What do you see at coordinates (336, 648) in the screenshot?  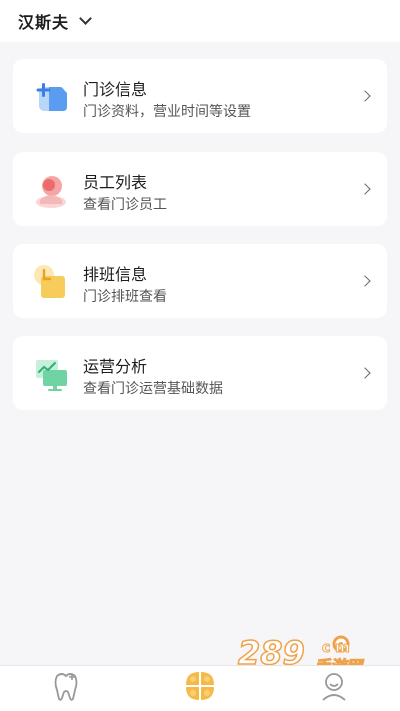 I see `watermark-suffix: c m` at bounding box center [336, 648].